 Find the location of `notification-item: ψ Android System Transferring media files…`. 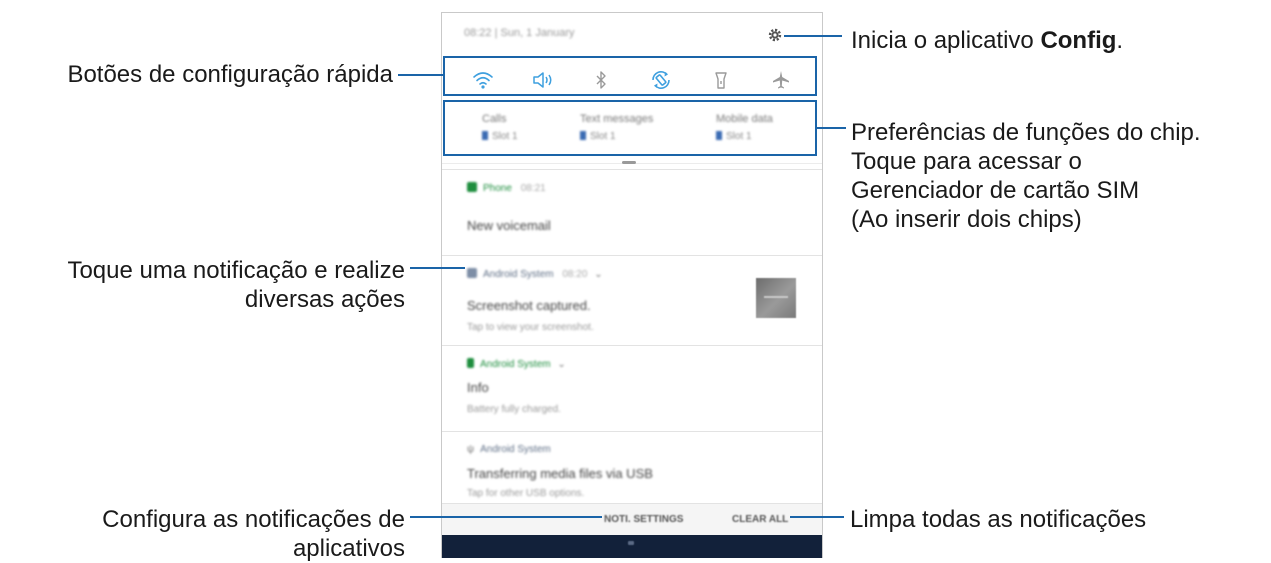

notification-item: ψ Android System Transferring media files… is located at coordinates (632, 467).